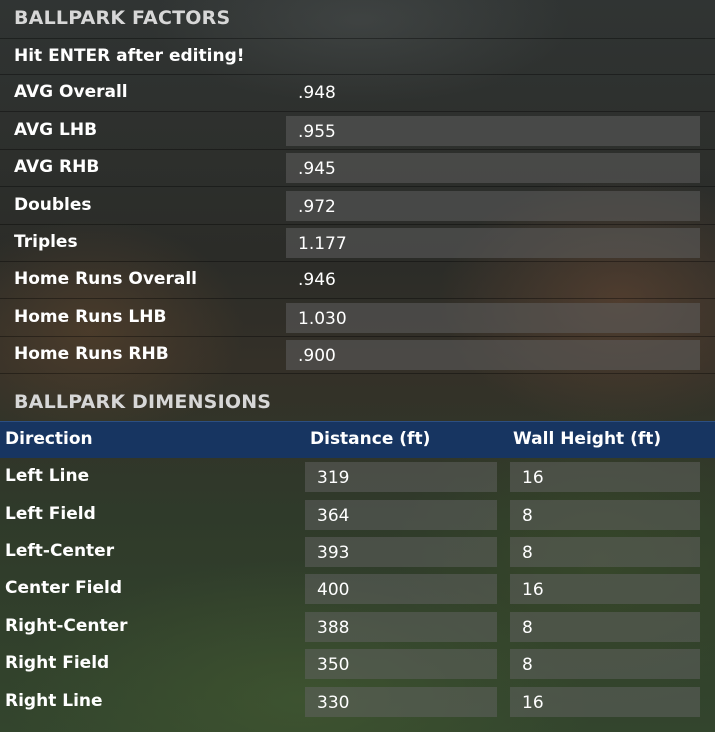 This screenshot has height=732, width=715. Describe the element at coordinates (401, 477) in the screenshot. I see `distance-input: 319` at that location.